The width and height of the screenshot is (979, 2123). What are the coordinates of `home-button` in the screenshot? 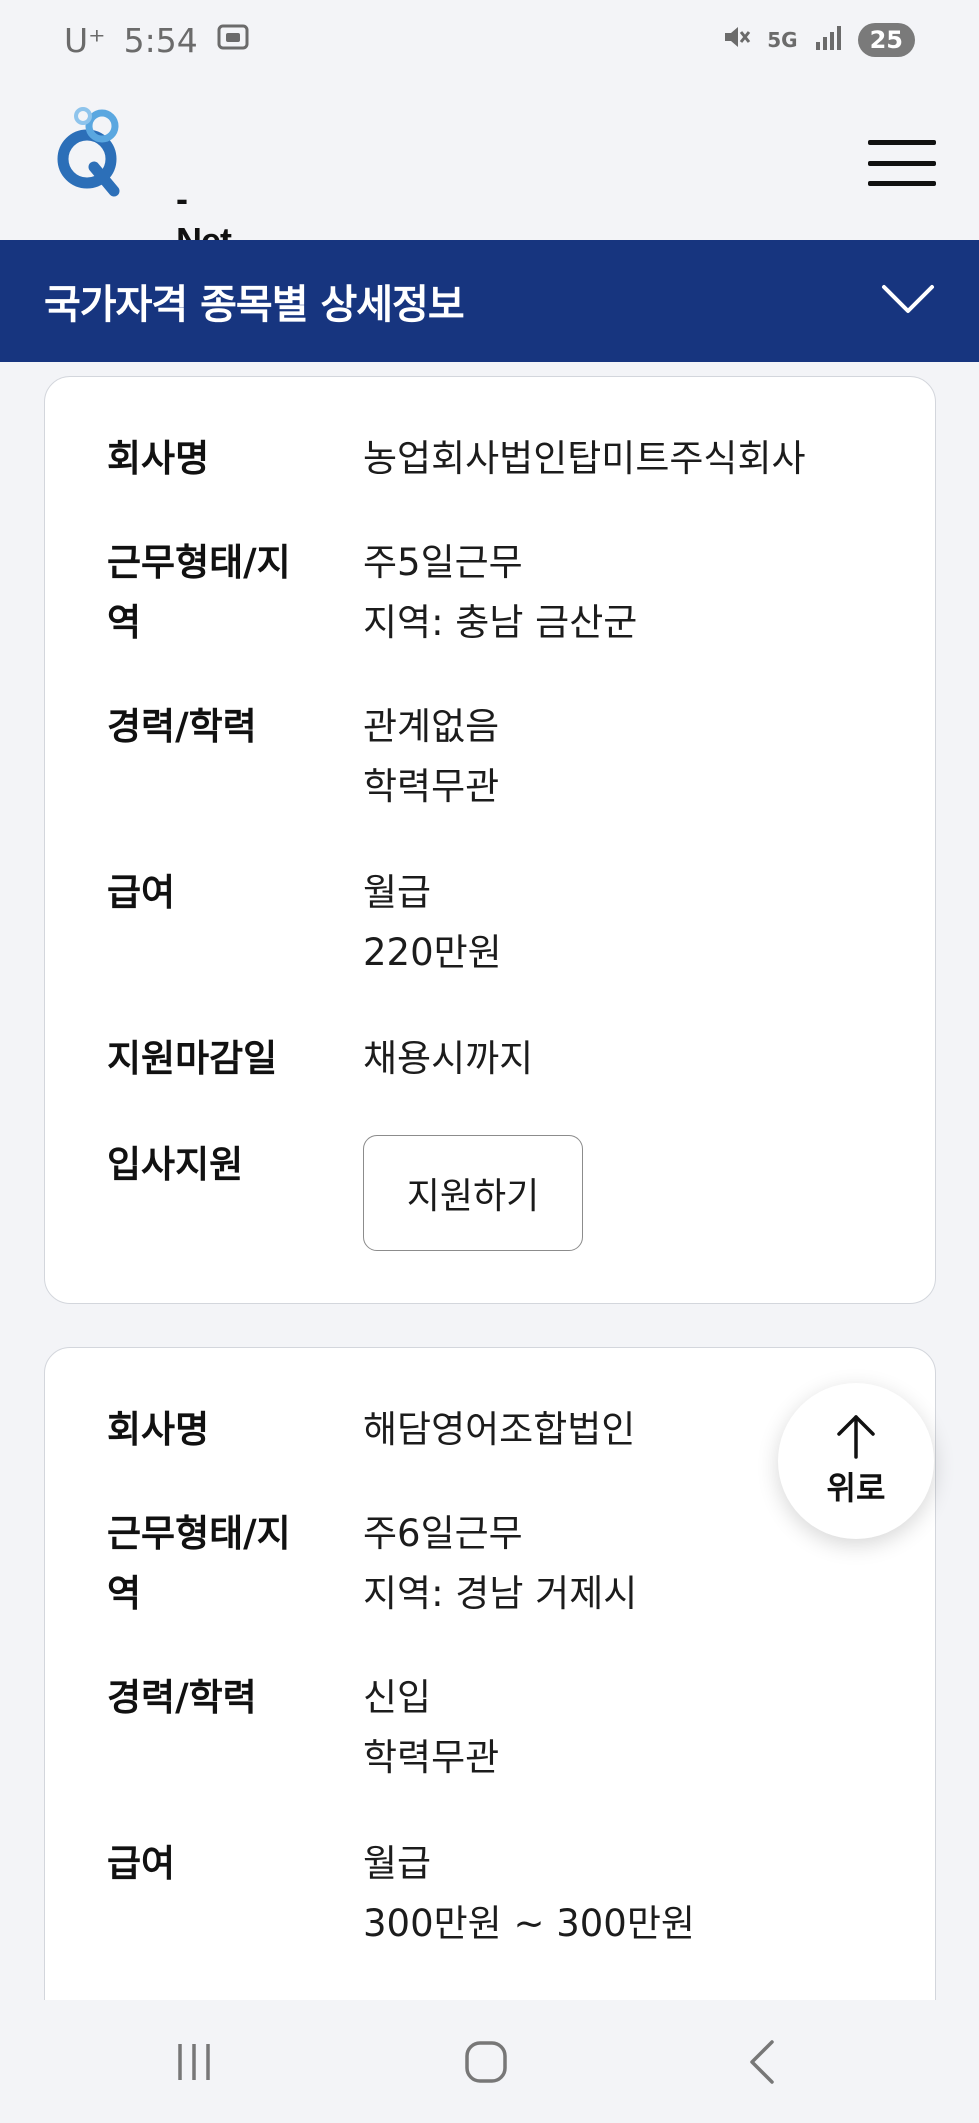 It's located at (486, 2061).